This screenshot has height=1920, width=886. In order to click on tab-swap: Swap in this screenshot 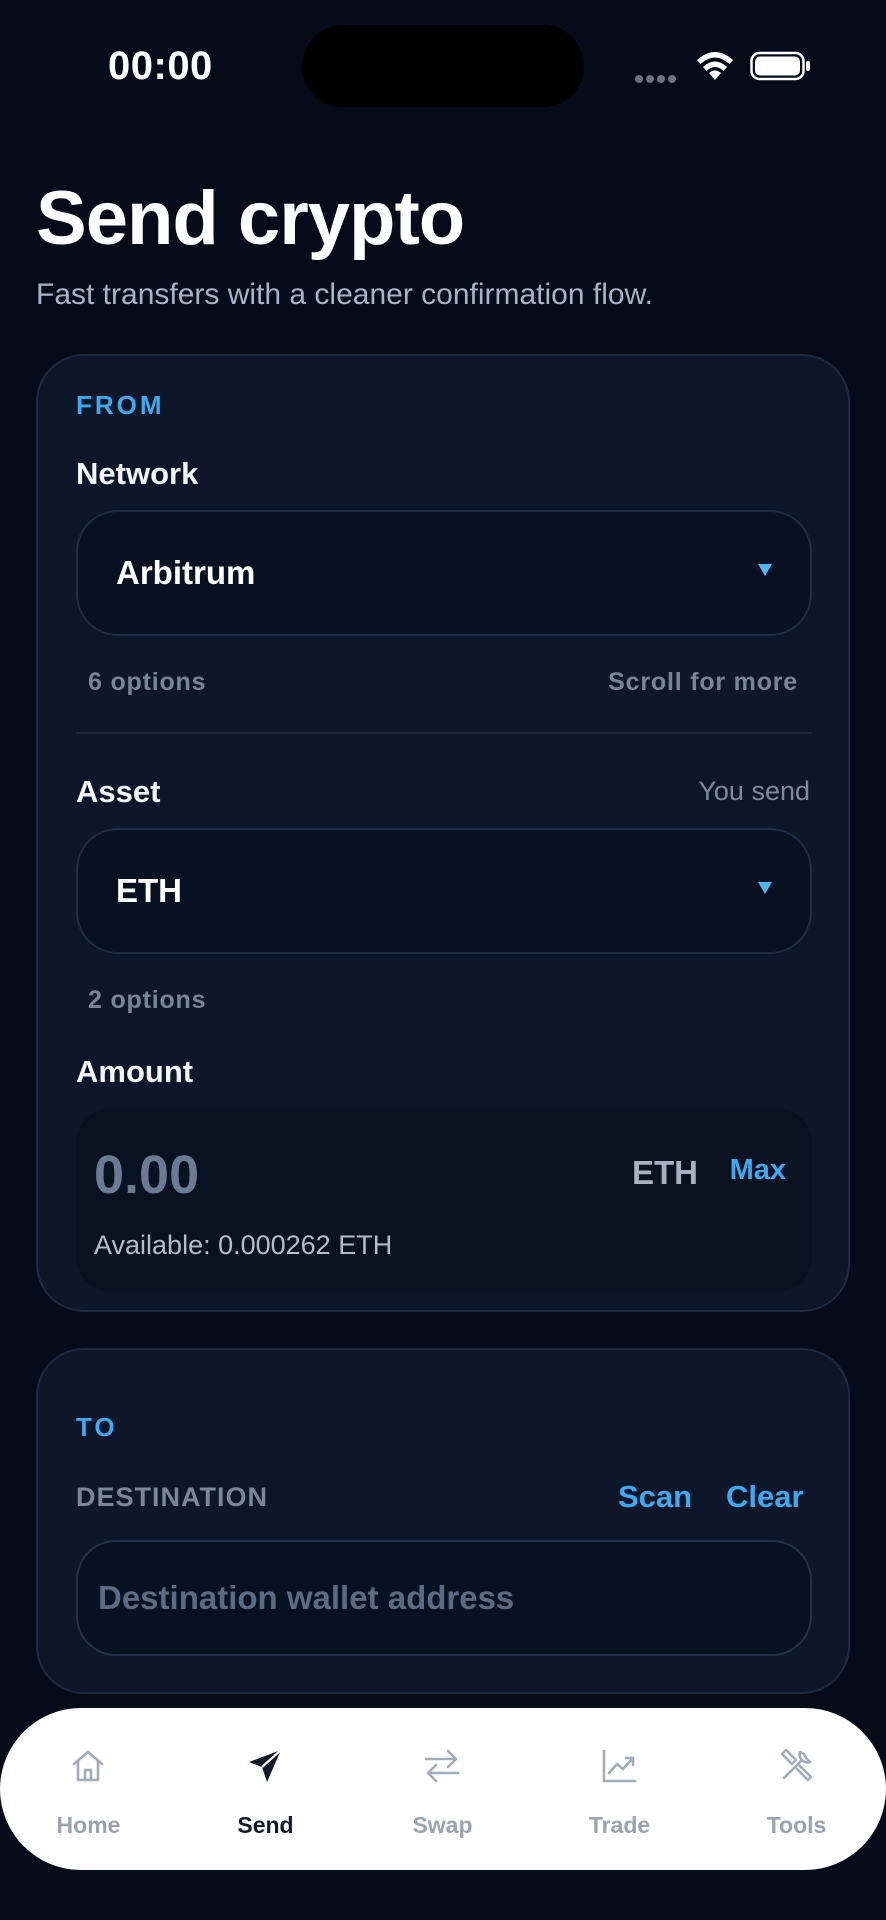, I will do `click(442, 1789)`.